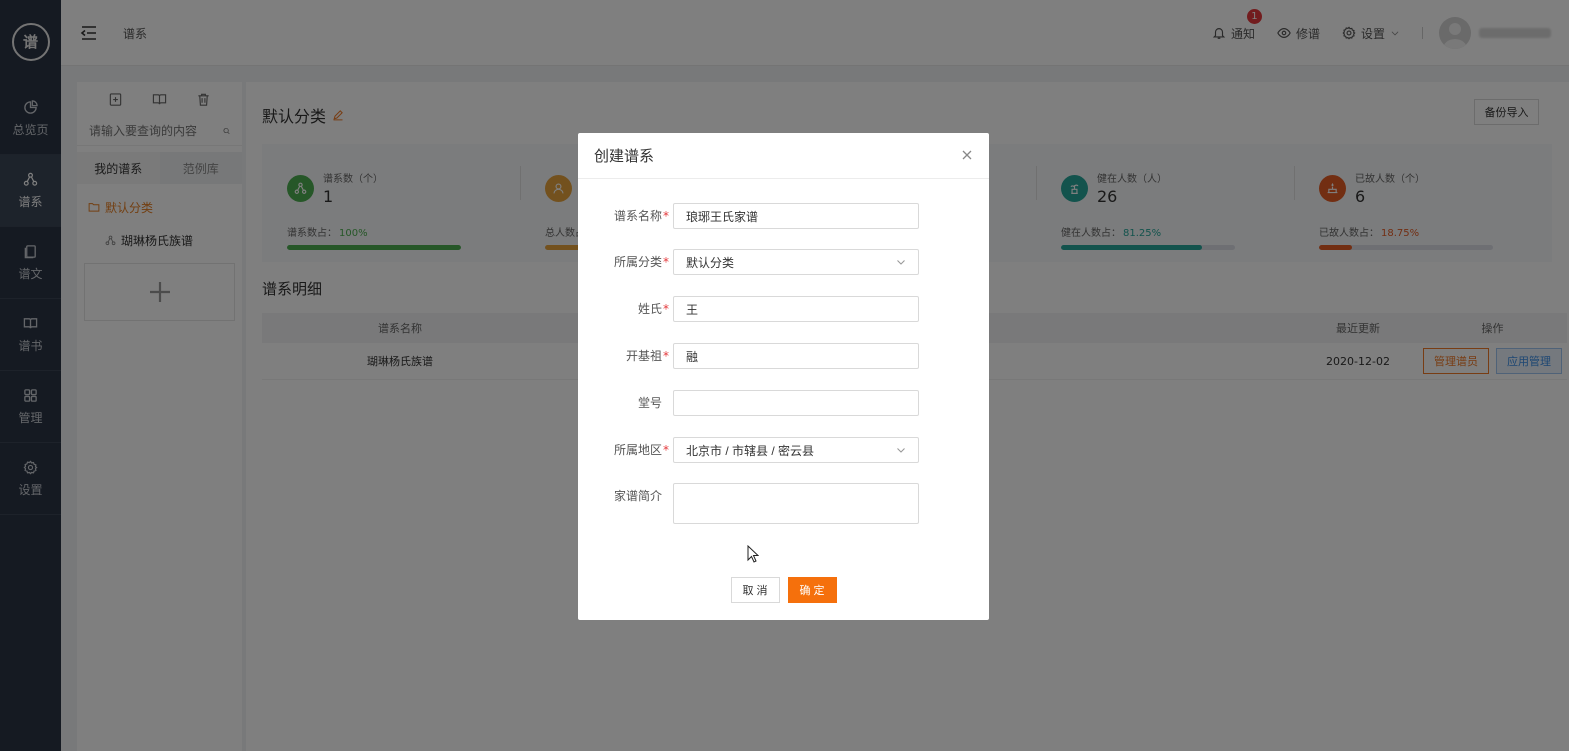 This screenshot has height=751, width=1569. I want to click on text-field: 王, so click(796, 309).